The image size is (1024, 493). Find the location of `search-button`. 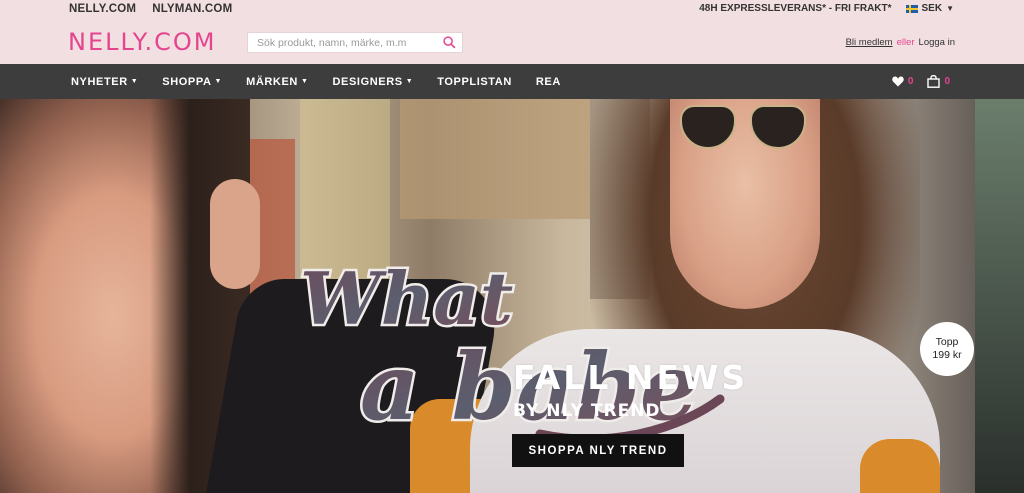

search-button is located at coordinates (449, 42).